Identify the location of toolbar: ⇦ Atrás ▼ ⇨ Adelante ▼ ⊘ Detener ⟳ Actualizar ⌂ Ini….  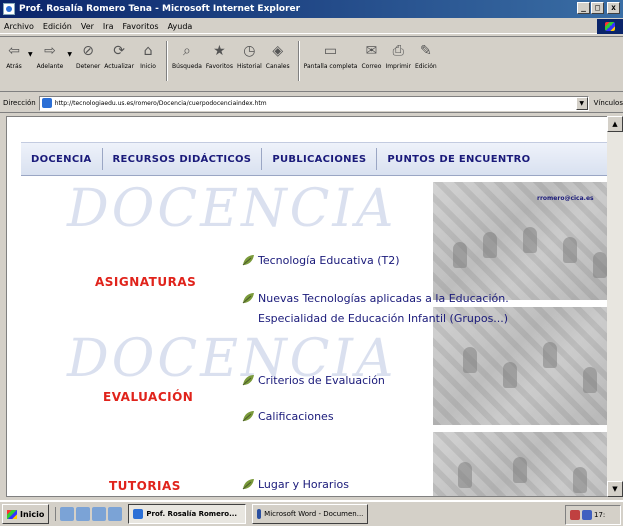
(311, 64).